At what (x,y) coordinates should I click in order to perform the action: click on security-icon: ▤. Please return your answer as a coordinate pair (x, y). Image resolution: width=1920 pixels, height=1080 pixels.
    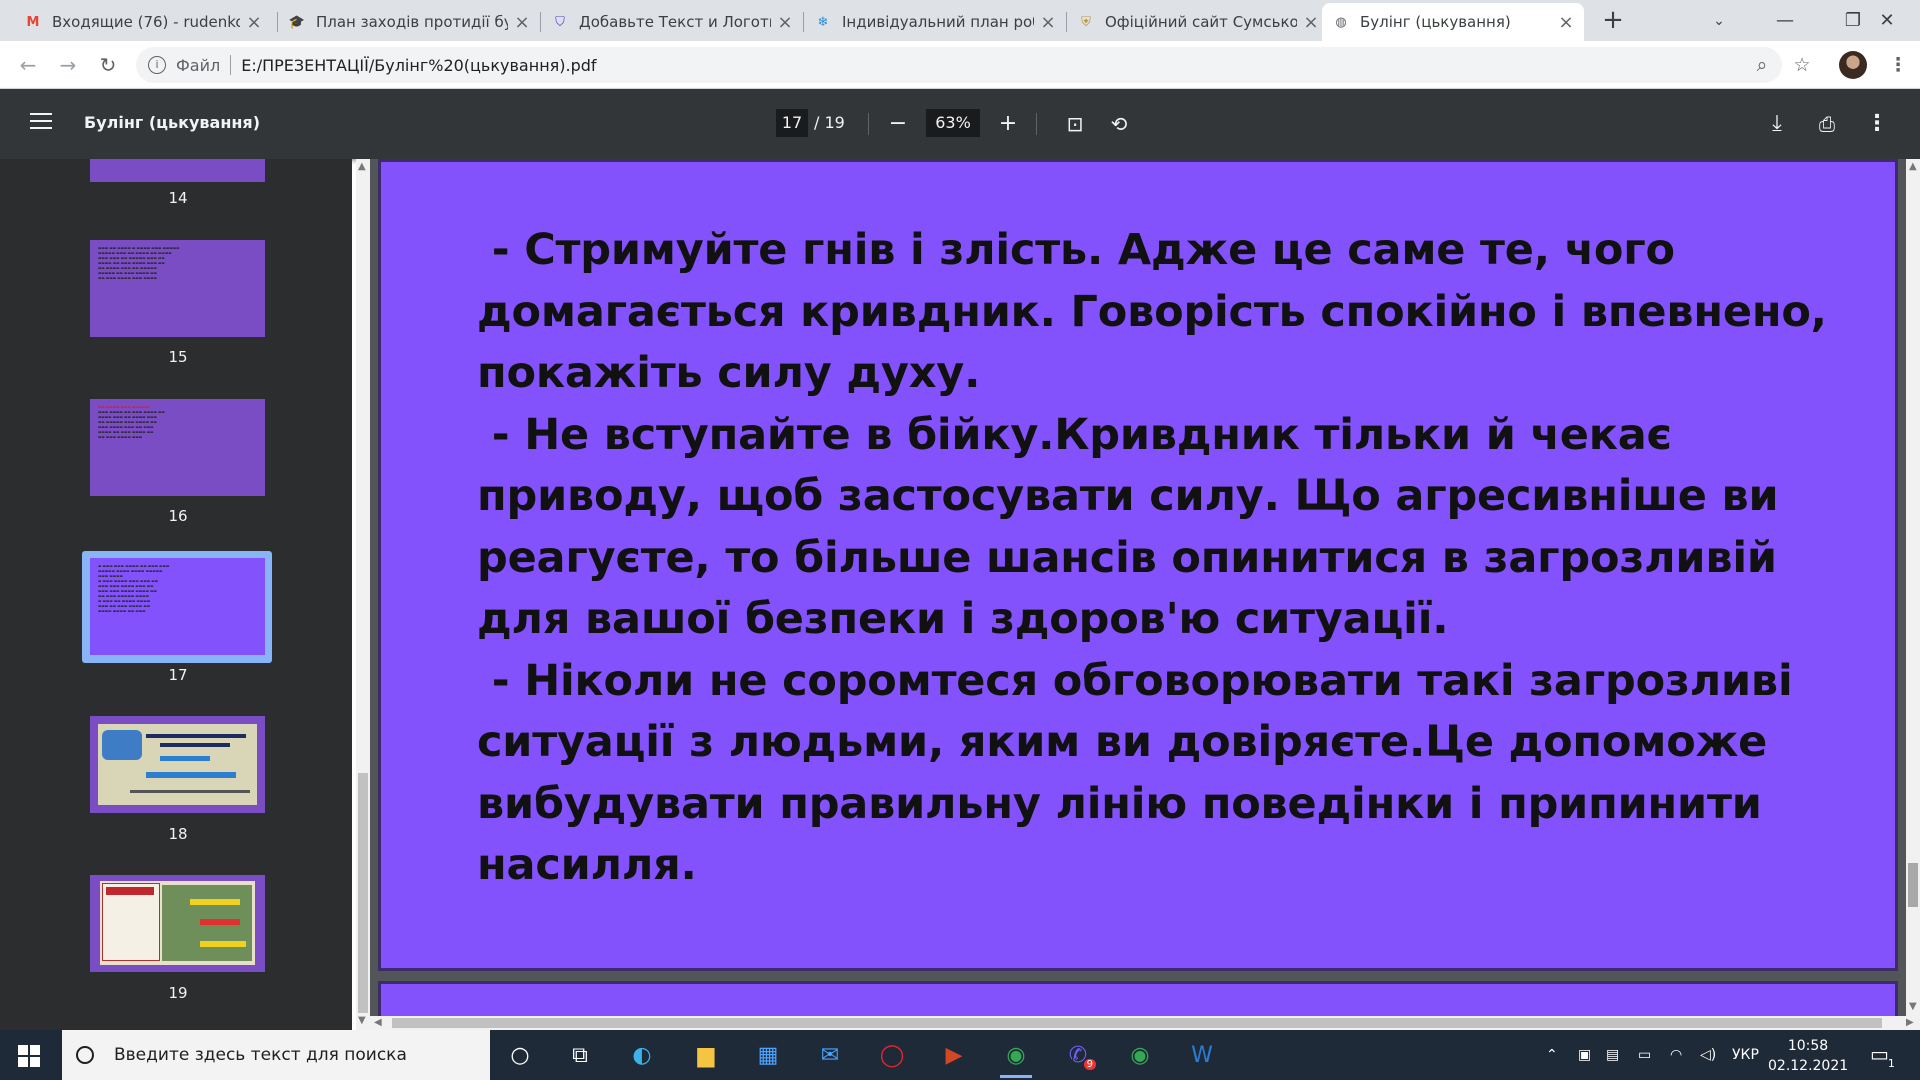
    Looking at the image, I should click on (1612, 1055).